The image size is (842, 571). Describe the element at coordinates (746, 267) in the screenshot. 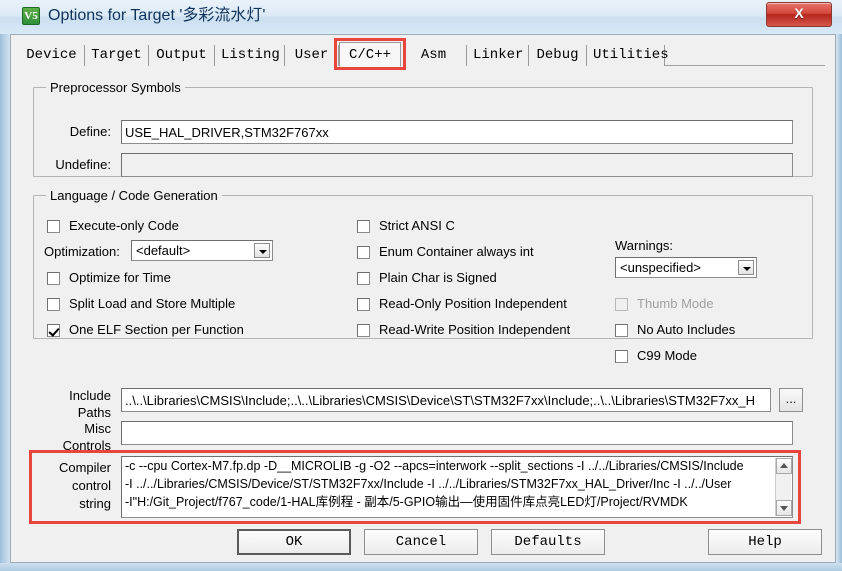

I see `chevron-down-icon-warnings` at that location.